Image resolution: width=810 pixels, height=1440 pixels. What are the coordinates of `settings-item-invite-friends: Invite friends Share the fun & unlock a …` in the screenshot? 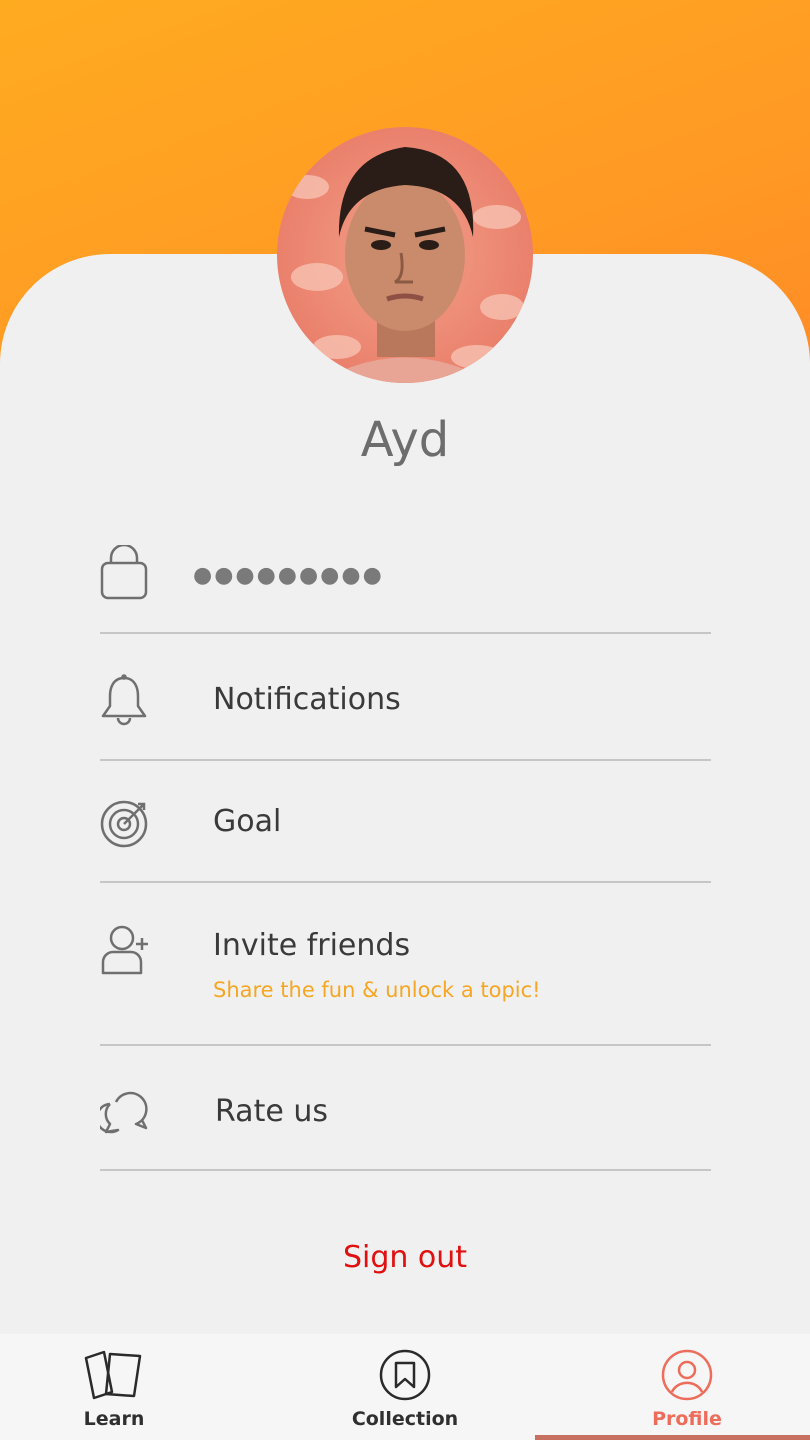 It's located at (405, 969).